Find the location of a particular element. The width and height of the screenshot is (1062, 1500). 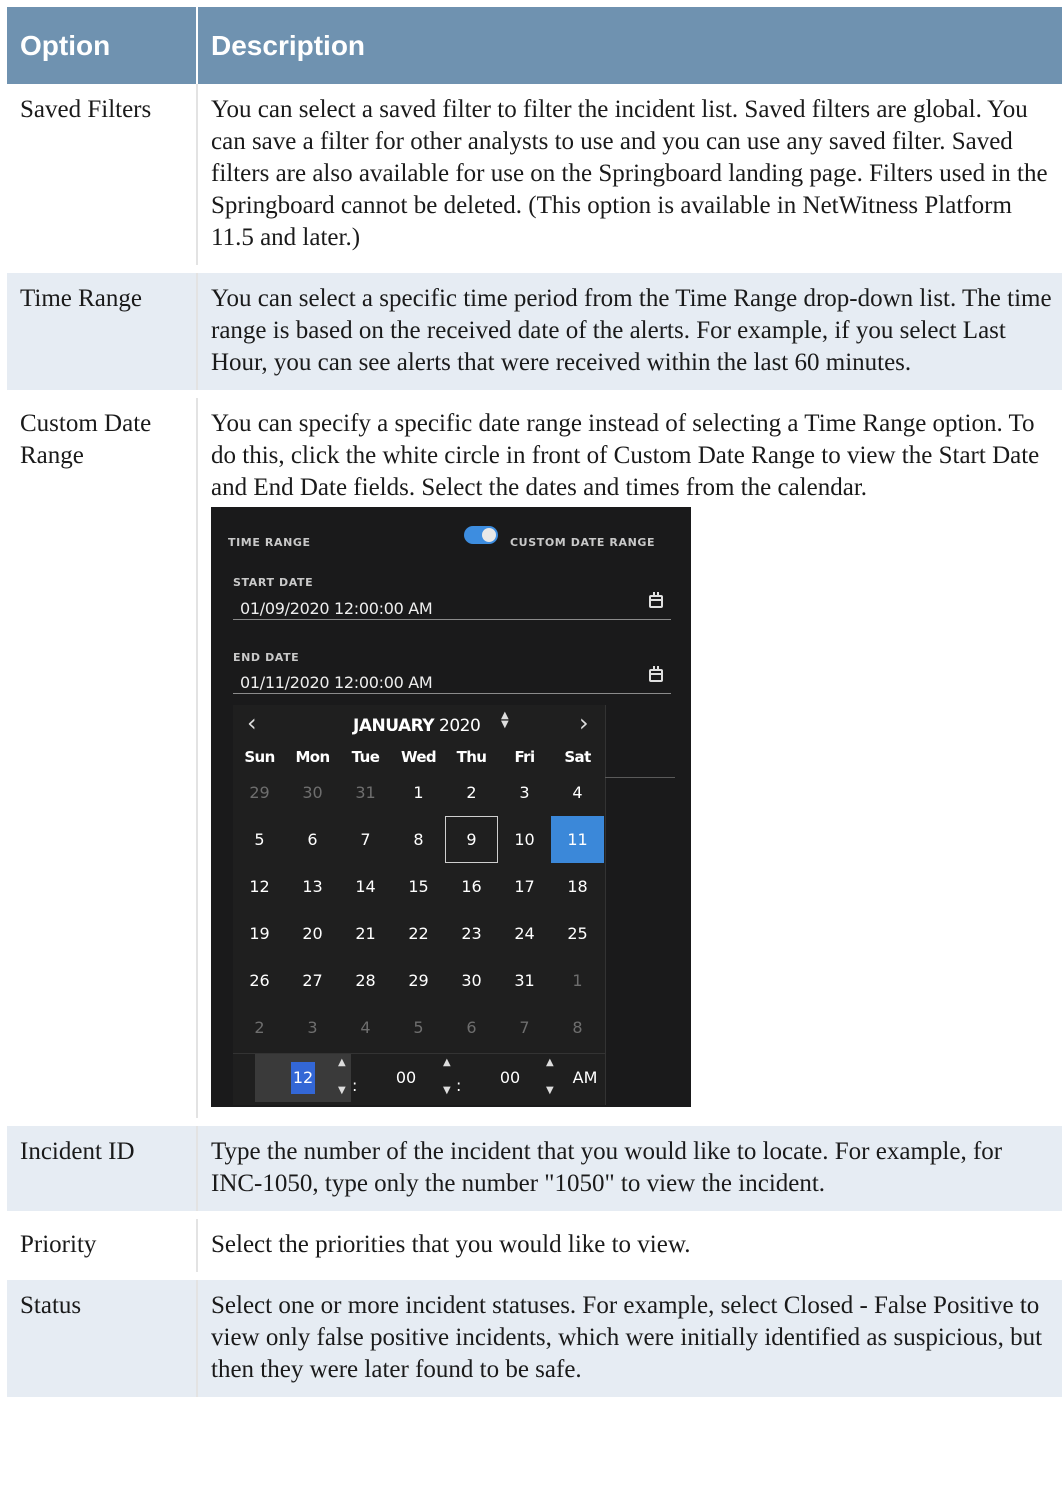

minute-input: 00 is located at coordinates (406, 1078).